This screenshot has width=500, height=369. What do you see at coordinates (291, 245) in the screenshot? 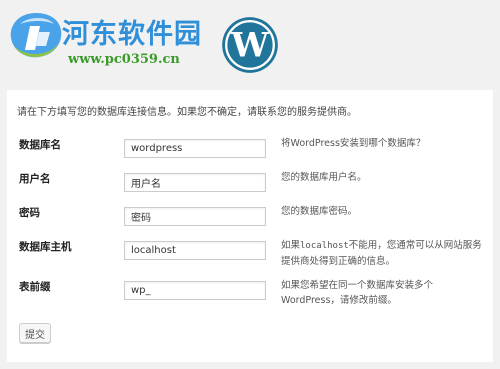
I see `dbhost-hint-pre: 如果` at bounding box center [291, 245].